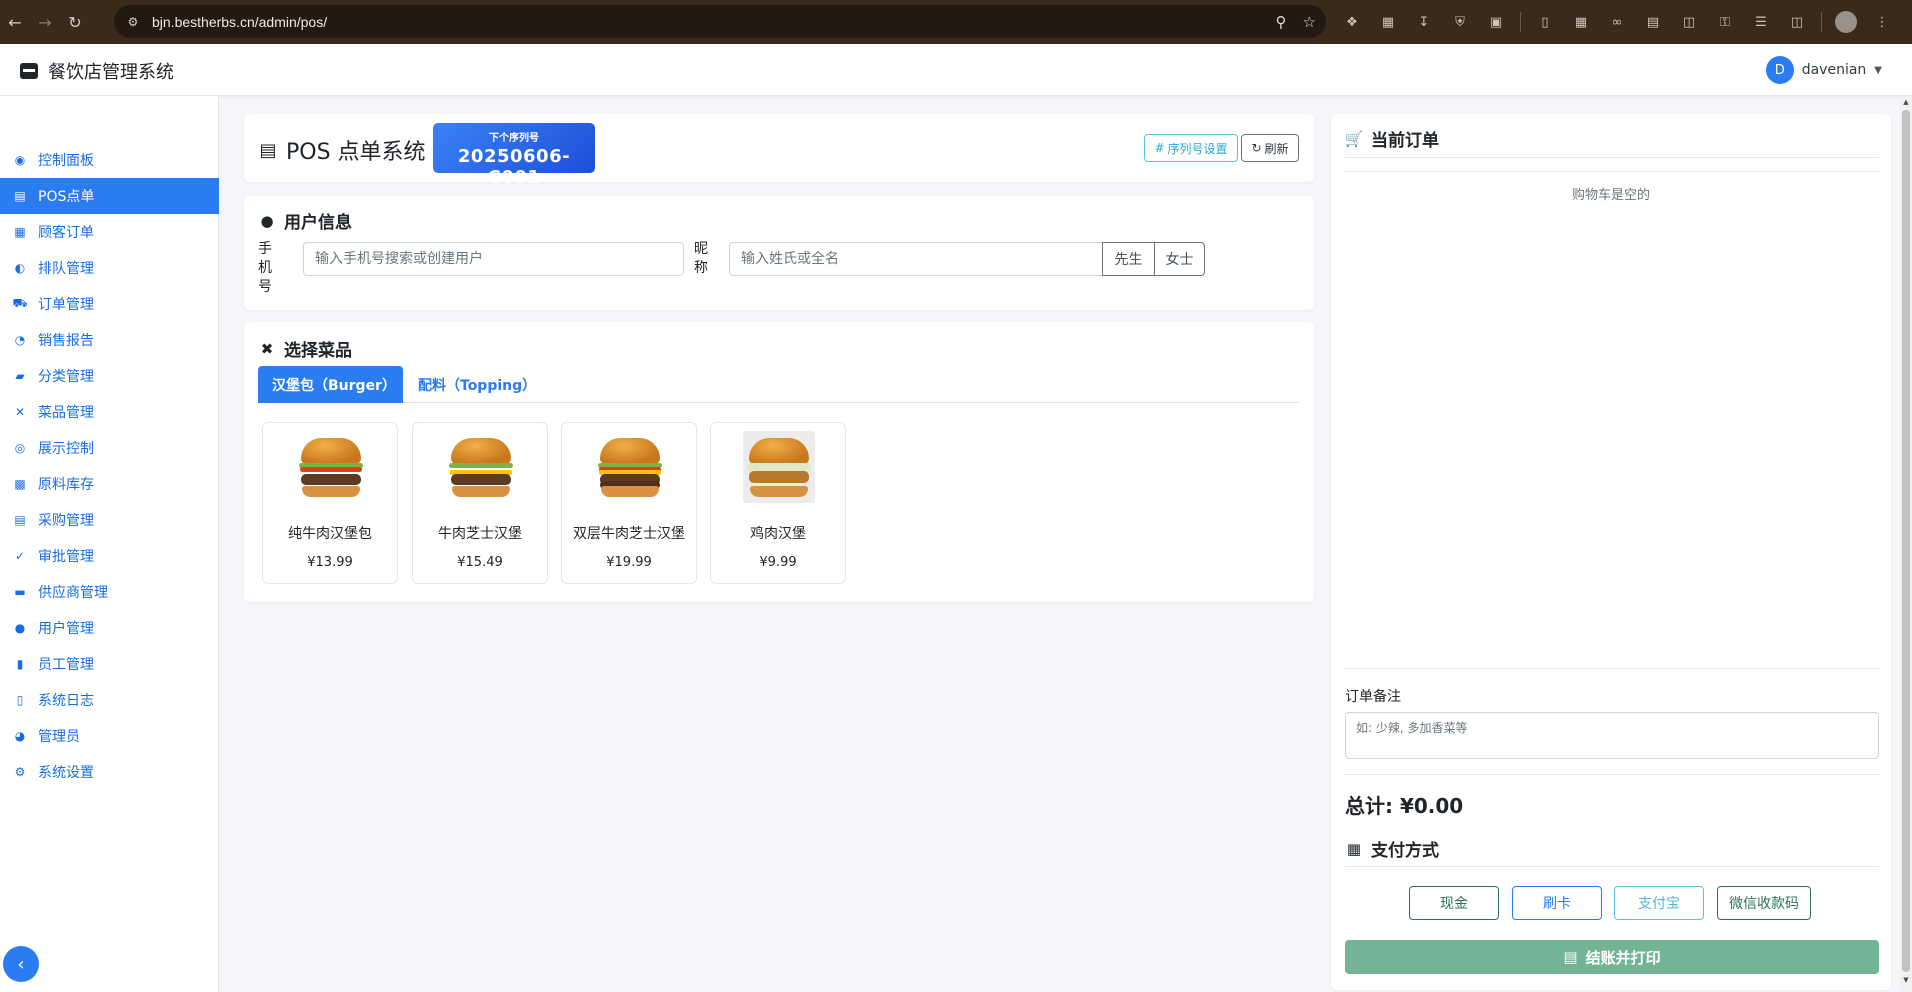  I want to click on sidebar-item: ▤ POS点单, so click(109, 196).